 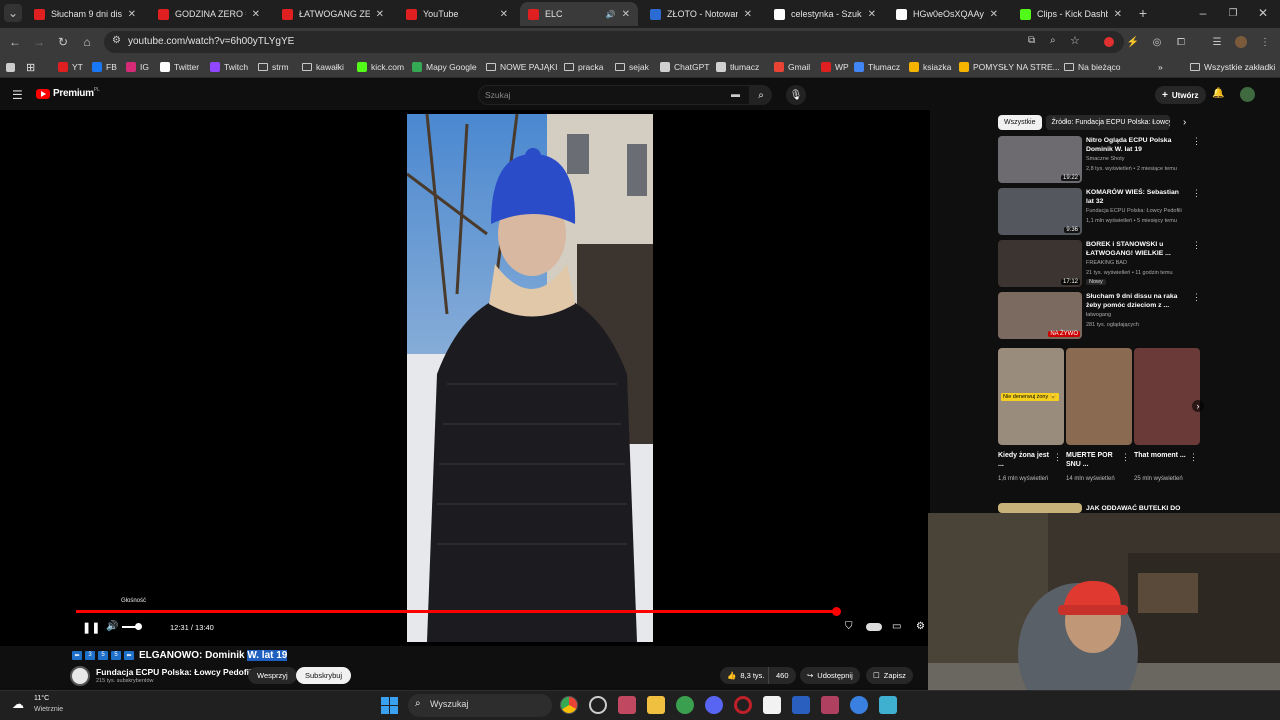 What do you see at coordinates (1247, 94) in the screenshot?
I see `account-avatar` at bounding box center [1247, 94].